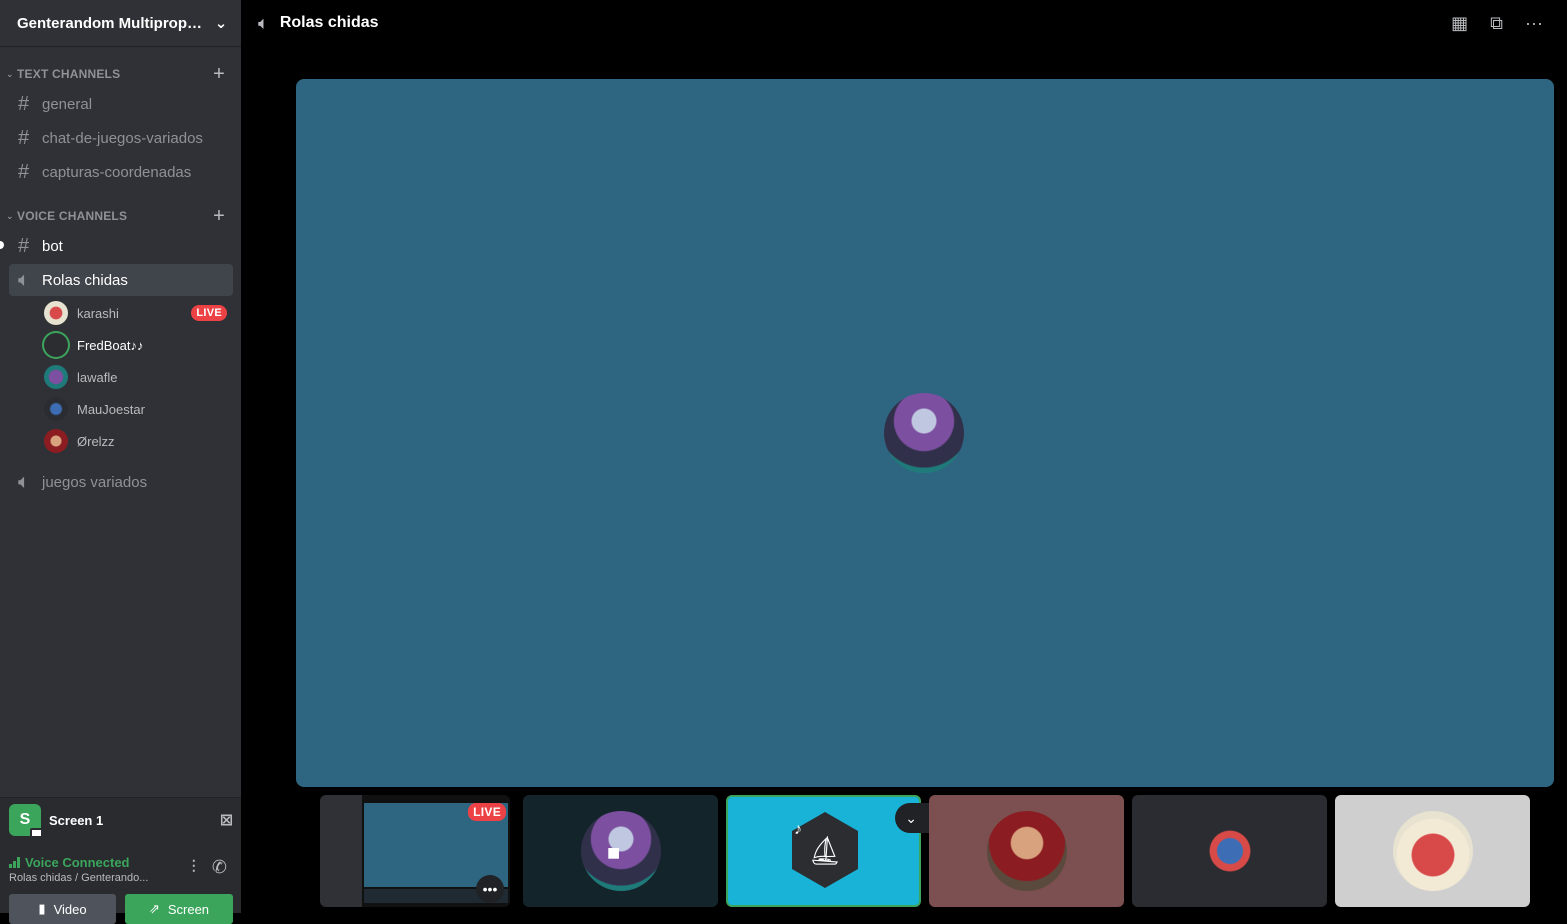  Describe the element at coordinates (2, 245) in the screenshot. I see `unread-indicator` at that location.